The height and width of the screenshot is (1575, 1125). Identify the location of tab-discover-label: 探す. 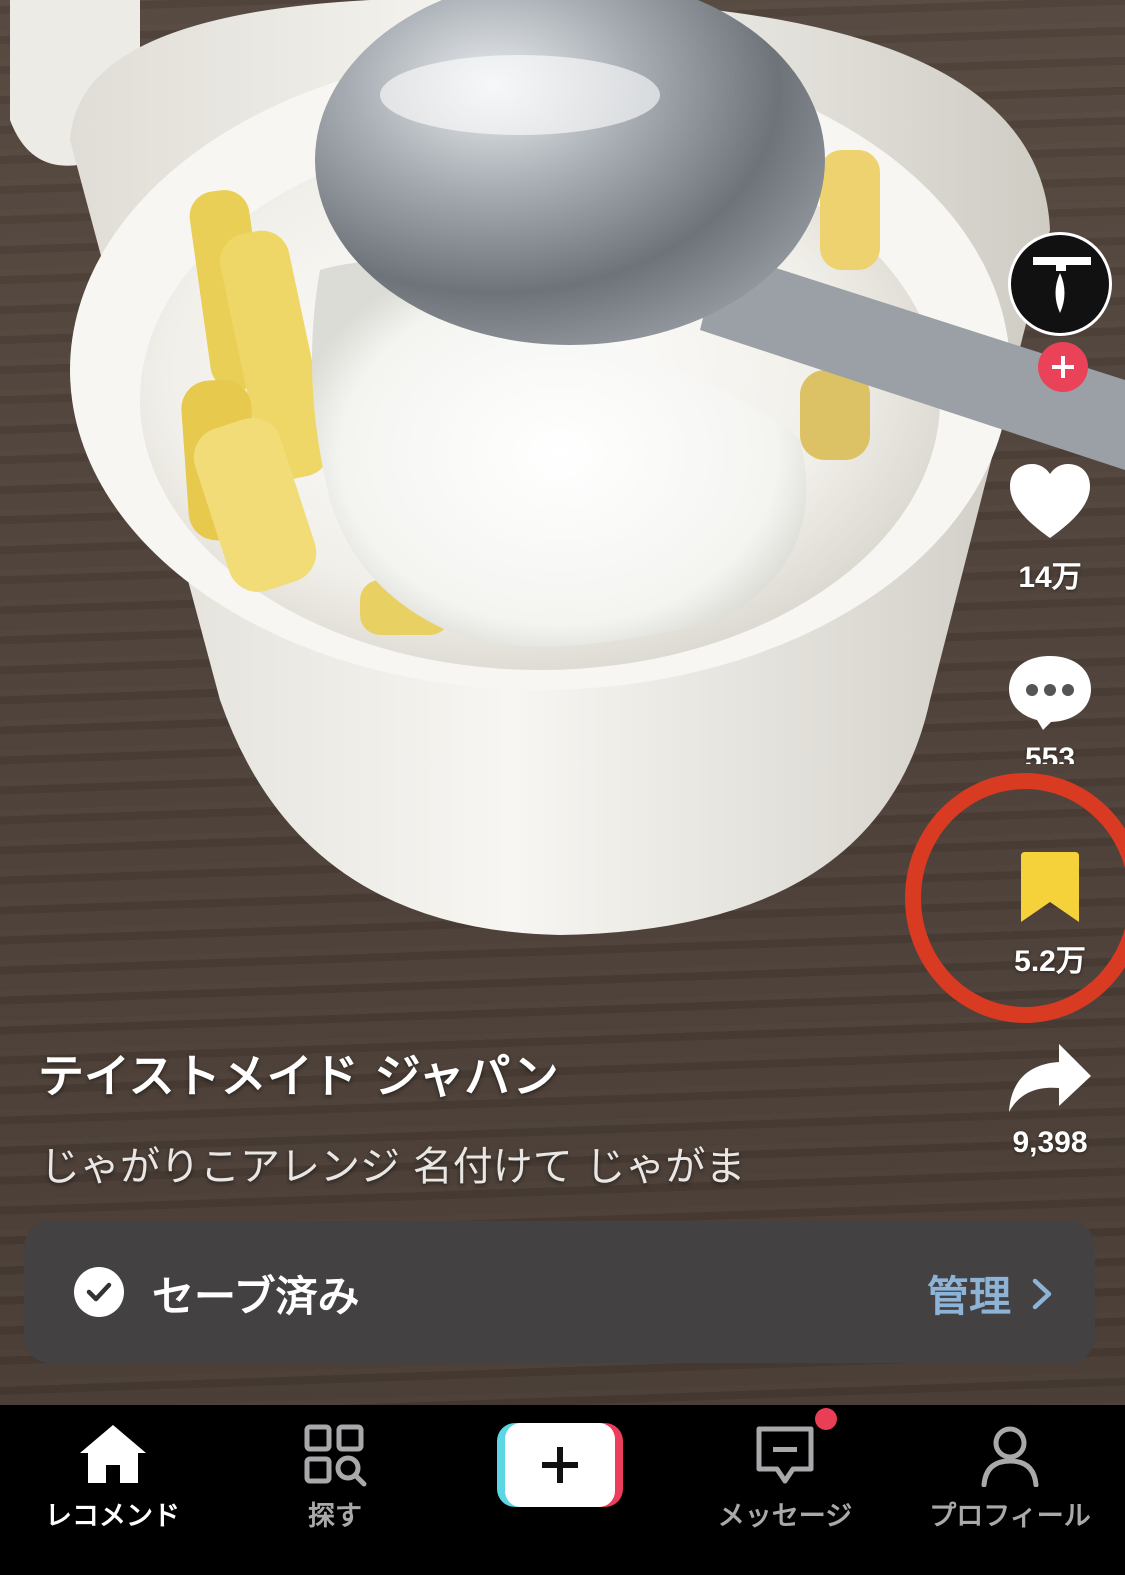
(335, 1516).